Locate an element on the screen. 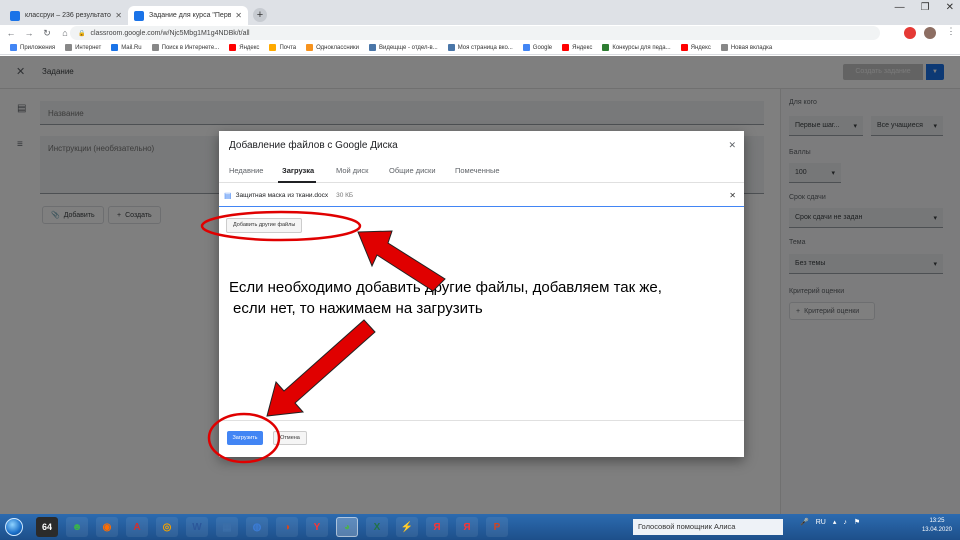 The image size is (960, 540). tab-upload: Загрузка is located at coordinates (298, 170).